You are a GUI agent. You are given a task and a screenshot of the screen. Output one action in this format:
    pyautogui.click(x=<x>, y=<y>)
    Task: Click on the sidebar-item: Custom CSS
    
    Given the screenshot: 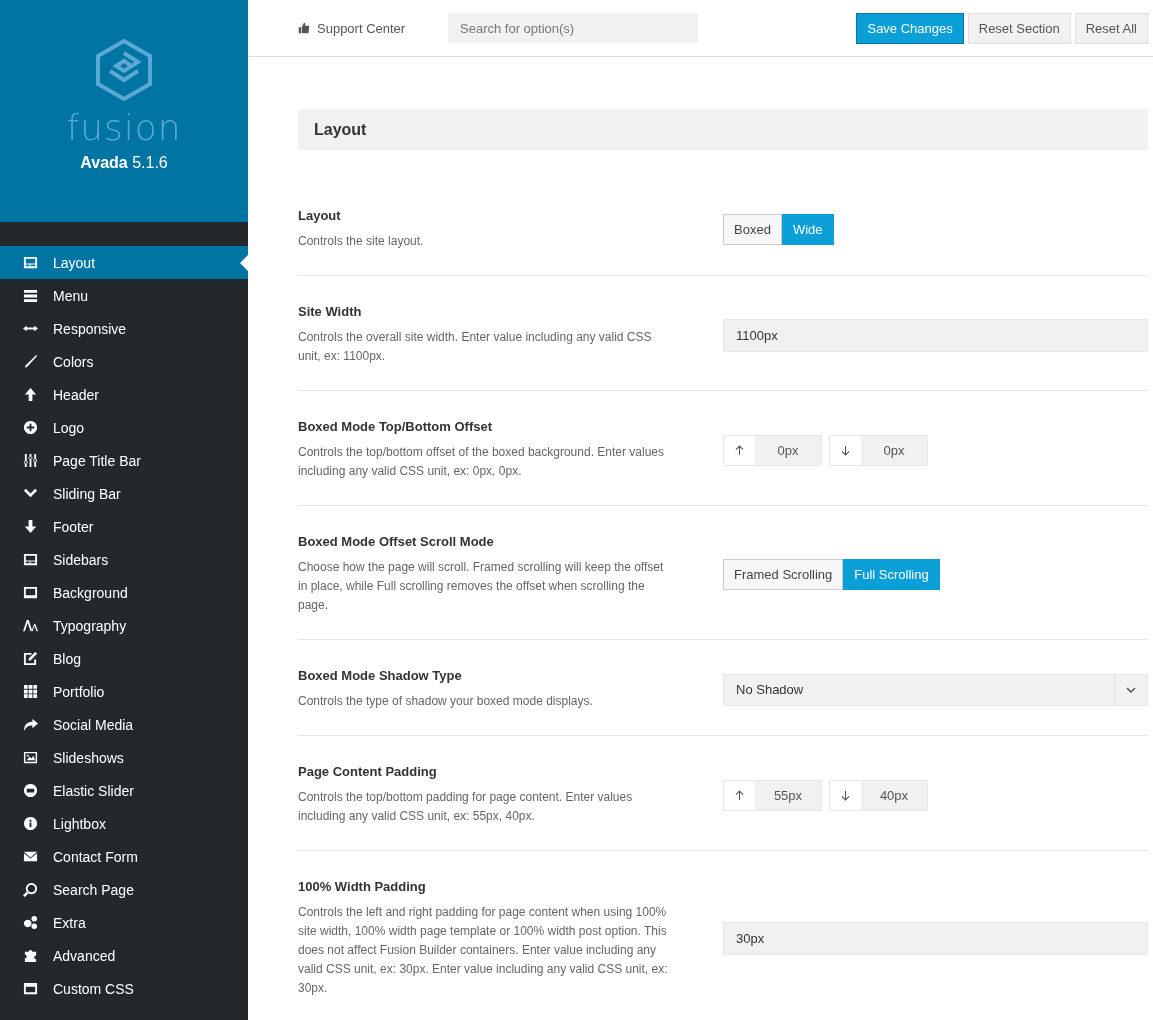 What is the action you would take?
    pyautogui.click(x=124, y=988)
    